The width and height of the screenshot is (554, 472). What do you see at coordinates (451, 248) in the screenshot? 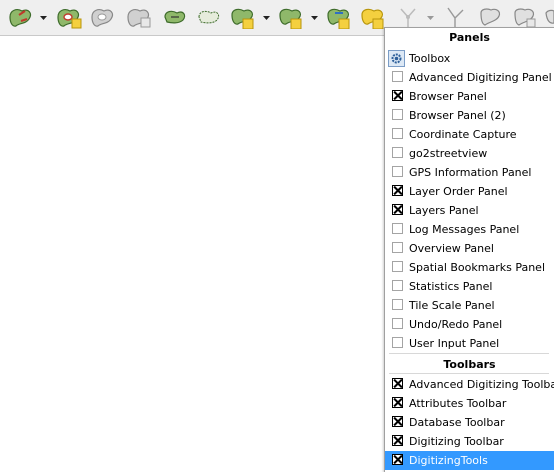
I see `menu-item-label: Overview Panel` at bounding box center [451, 248].